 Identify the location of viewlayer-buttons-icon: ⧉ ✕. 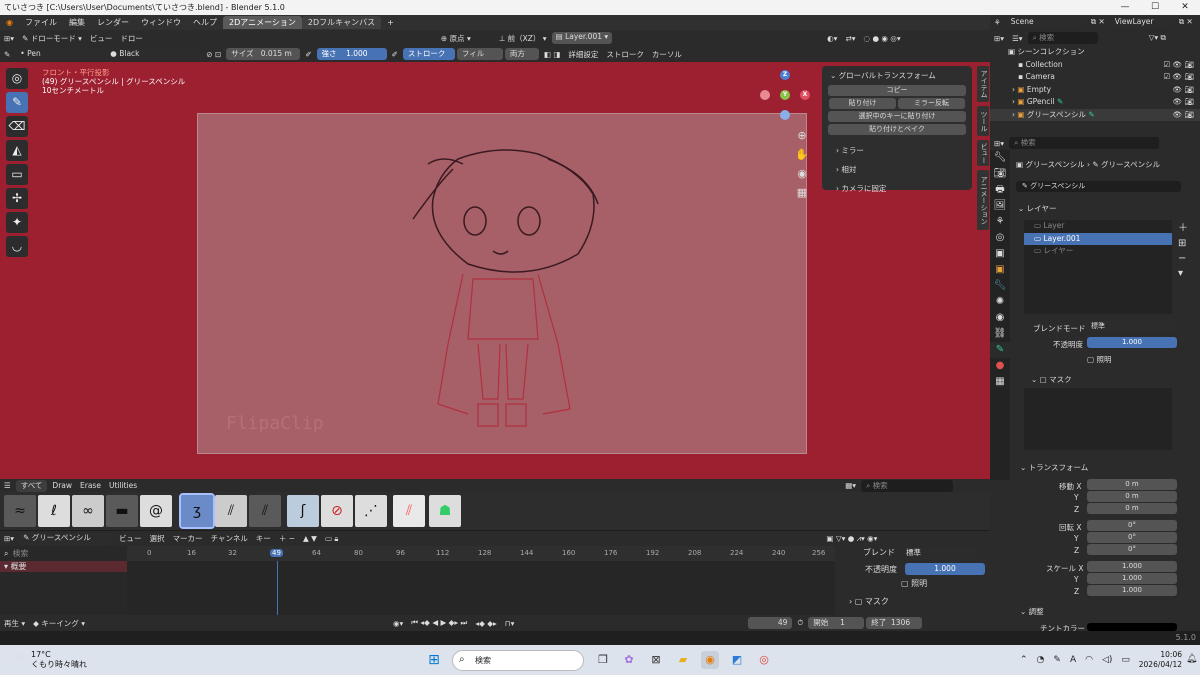
(1186, 22).